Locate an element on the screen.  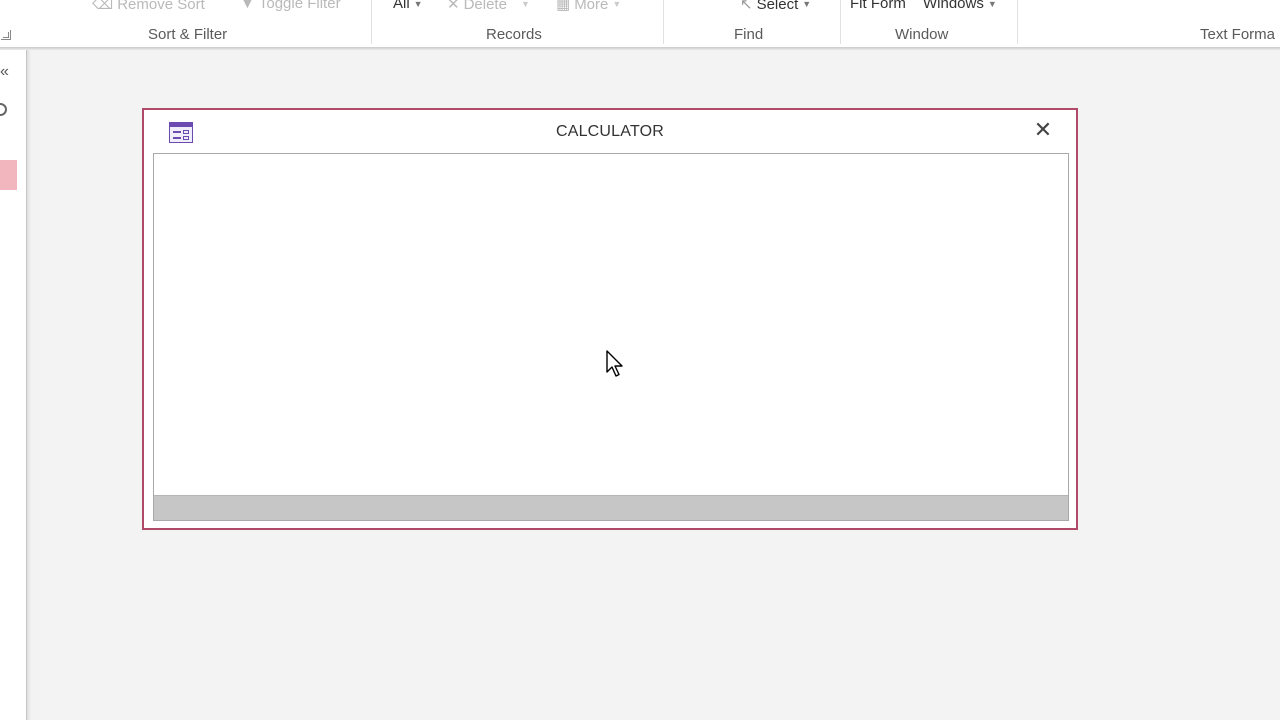
more-label: More is located at coordinates (591, 6).